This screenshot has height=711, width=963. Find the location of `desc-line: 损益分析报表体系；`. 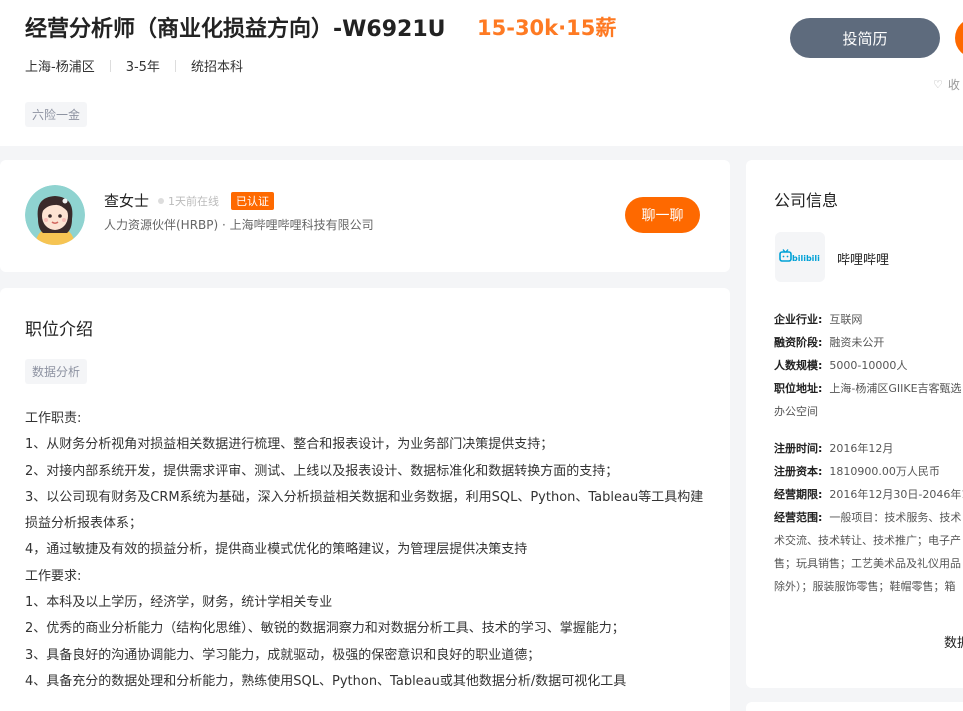

desc-line: 损益分析报表体系； is located at coordinates (84, 524).